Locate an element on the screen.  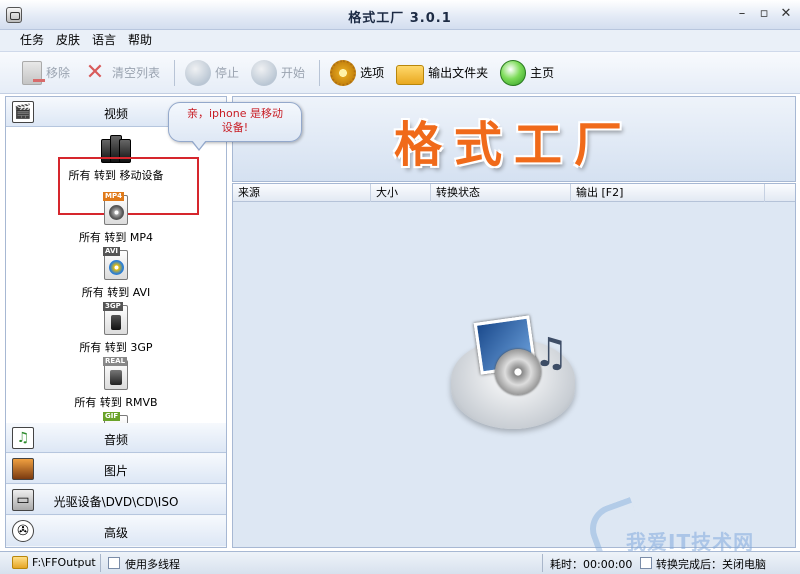
list-header: 来源 大小 转换状态 输出 [F2] is located at coordinates (514, 193).